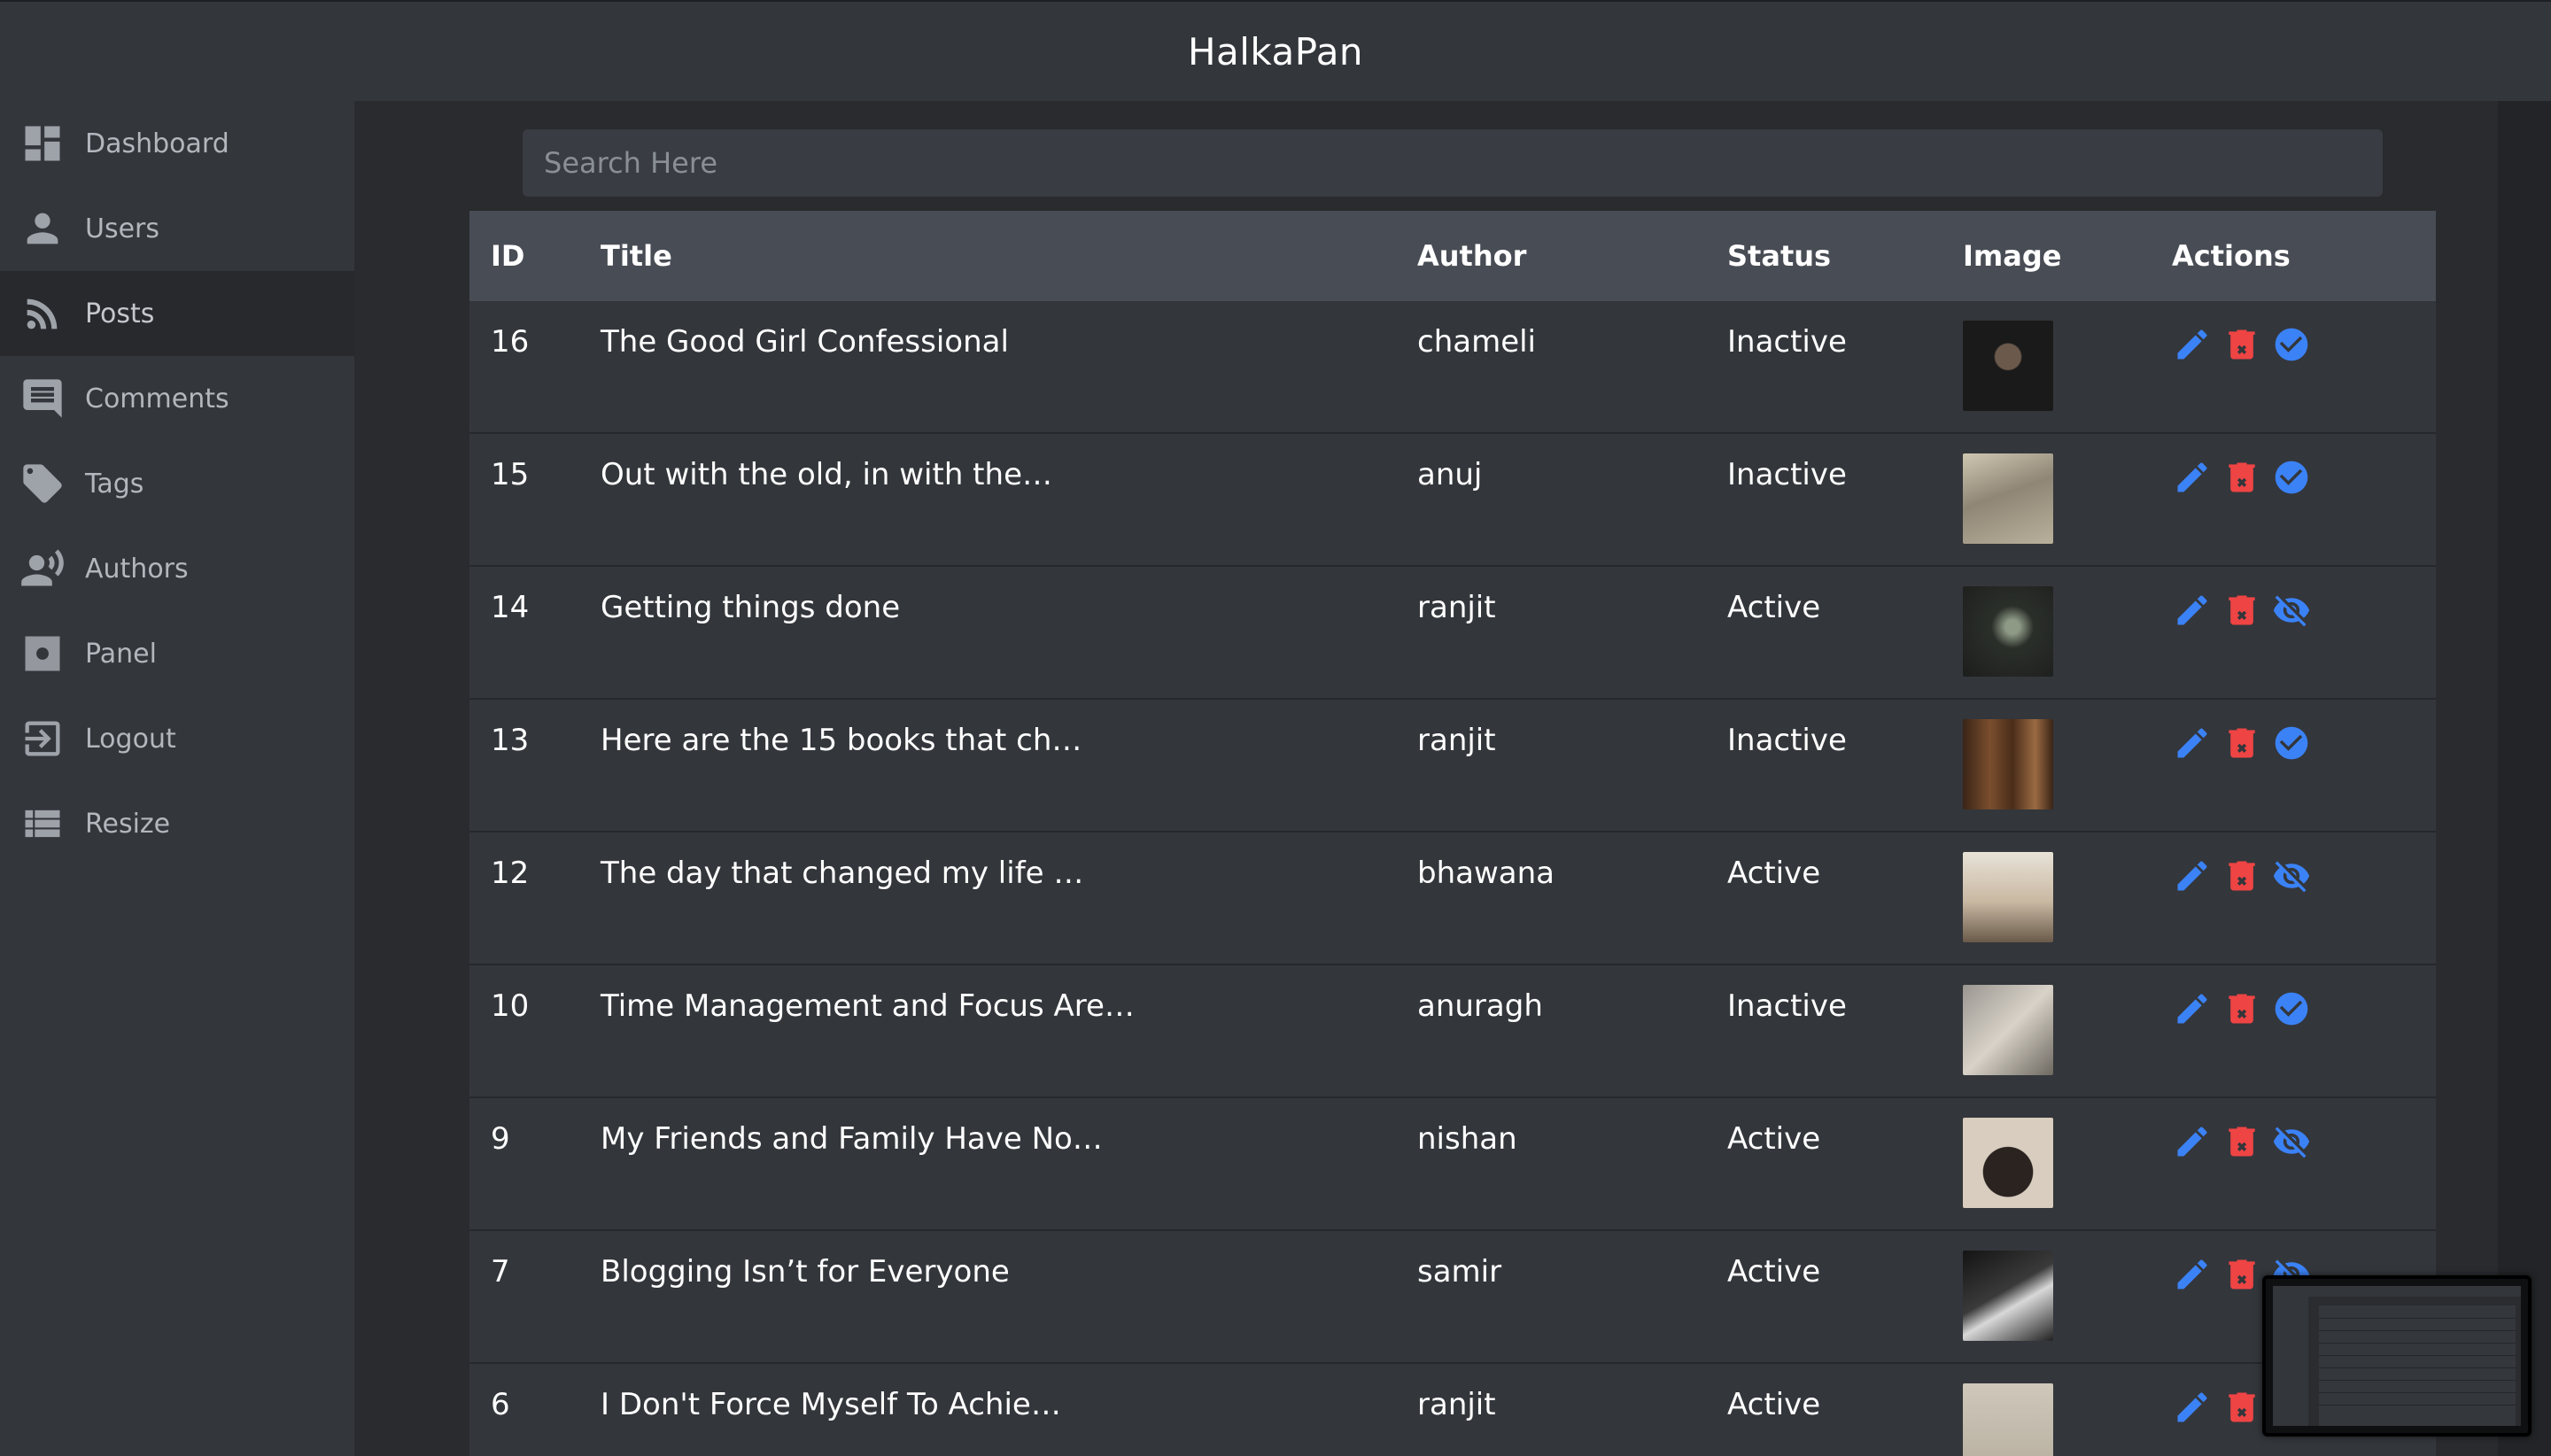 Image resolution: width=2551 pixels, height=1456 pixels. Describe the element at coordinates (121, 654) in the screenshot. I see `sidebar-item-label: Panel` at that location.